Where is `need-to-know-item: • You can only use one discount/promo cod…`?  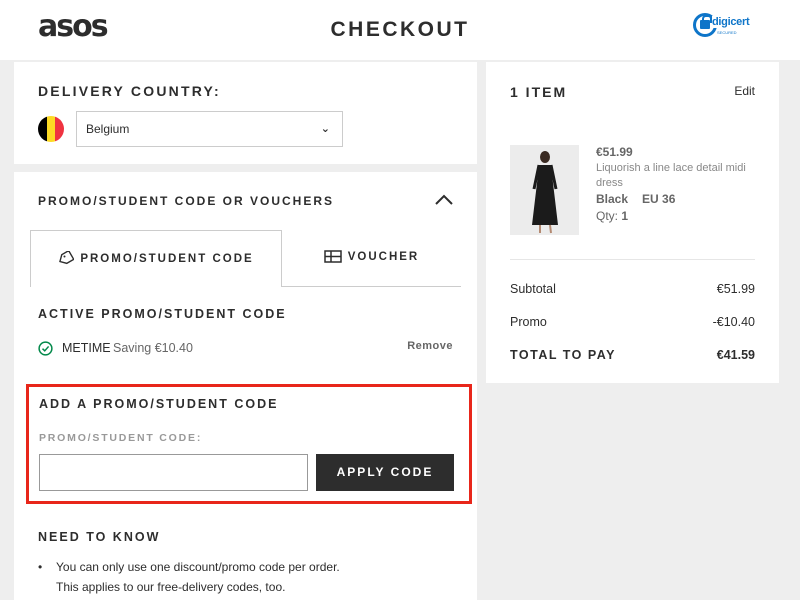
need-to-know-item: • You can only use one discount/promo cod… is located at coordinates (189, 577).